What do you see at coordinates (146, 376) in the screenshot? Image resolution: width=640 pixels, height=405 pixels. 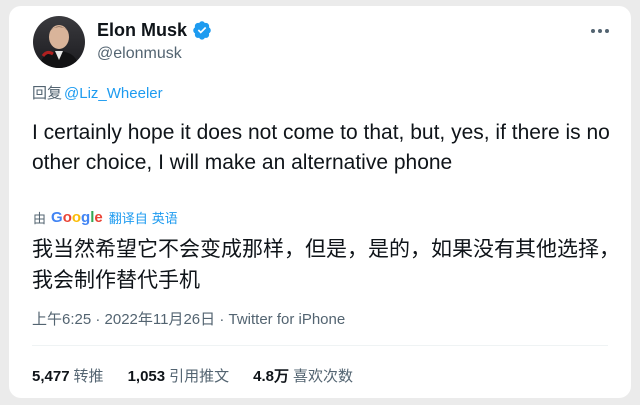 I see `quotes-count: 1,053` at bounding box center [146, 376].